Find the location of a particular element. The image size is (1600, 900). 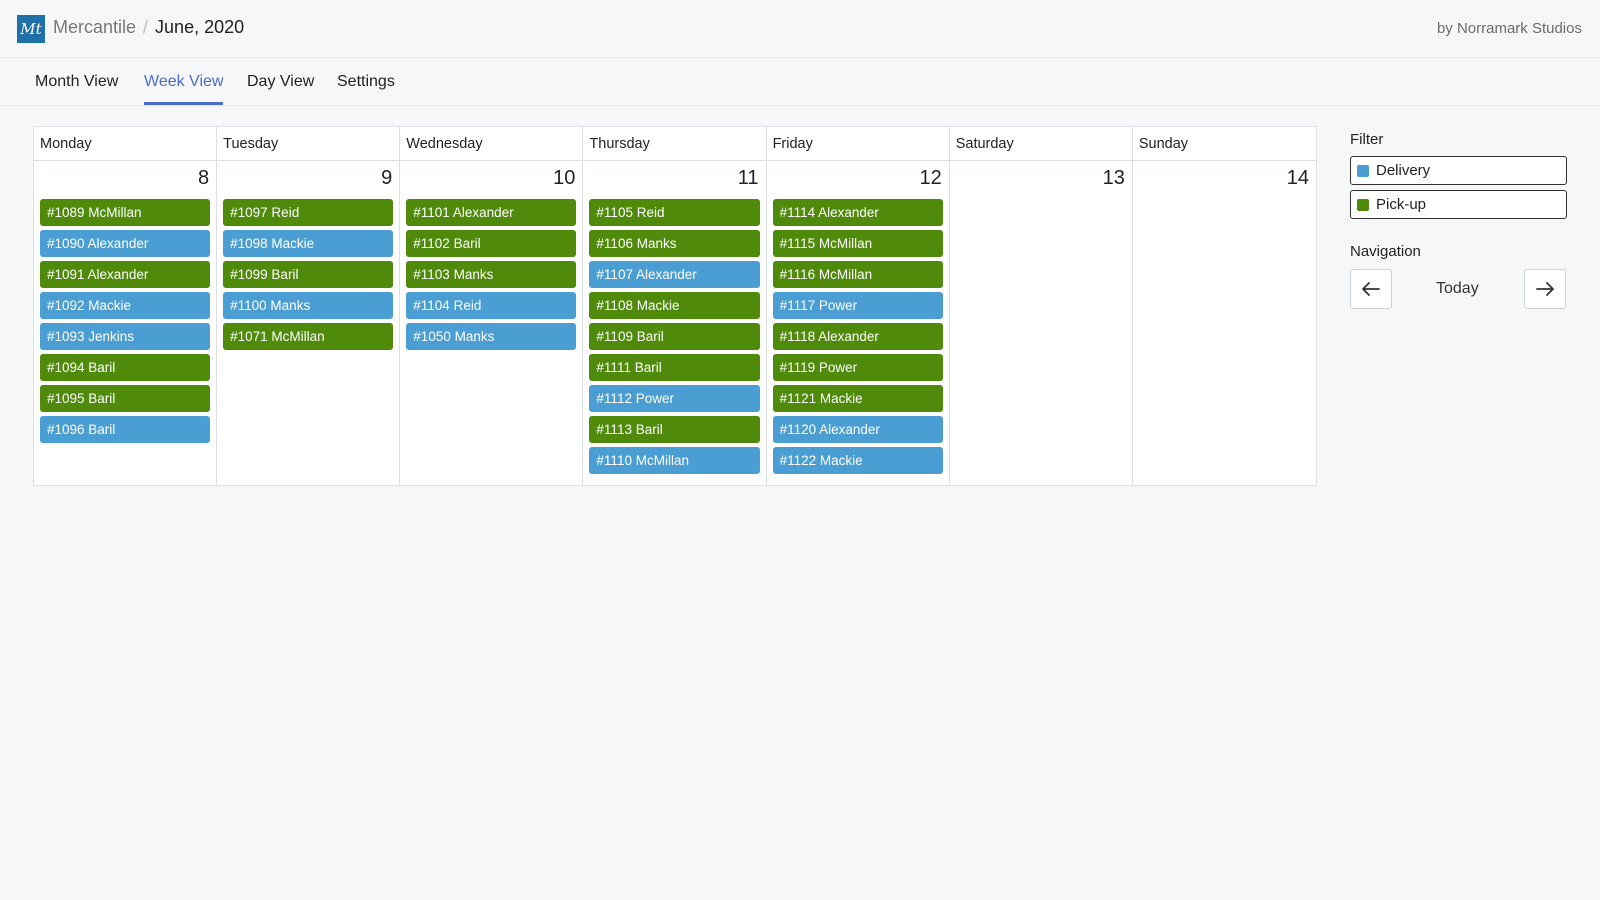

tab-settings: Settings is located at coordinates (366, 87).